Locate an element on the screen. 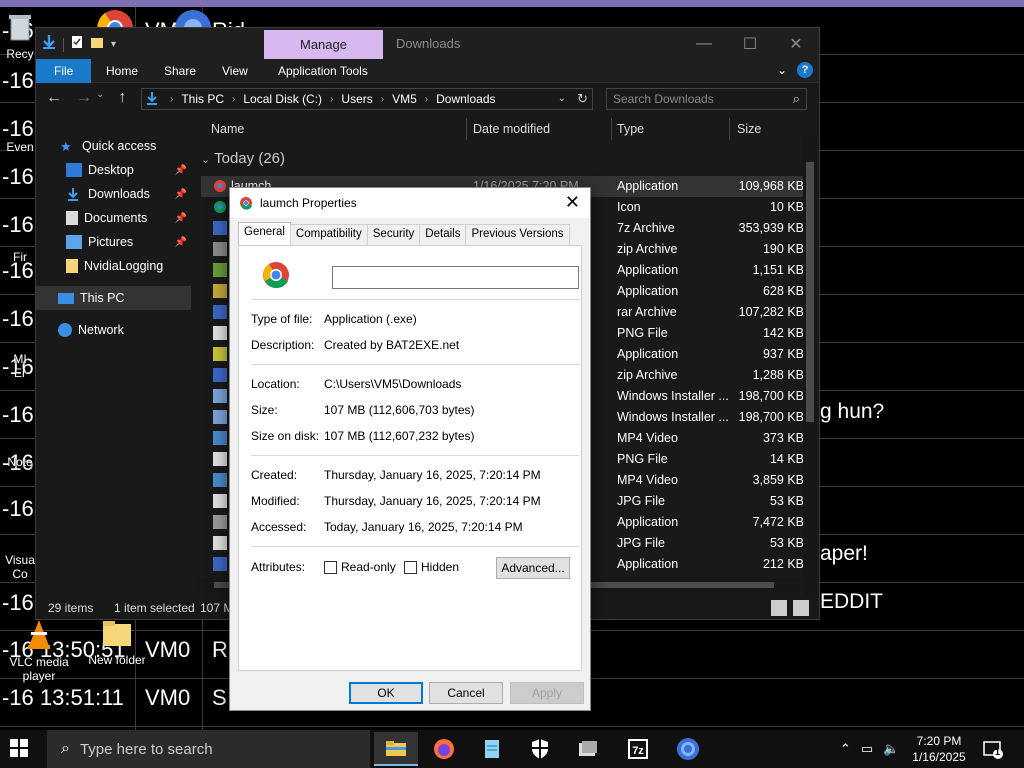 Image resolution: width=1024 pixels, height=768 pixels. sidebar-item-downloads: Downloads 📌 is located at coordinates (113, 194).